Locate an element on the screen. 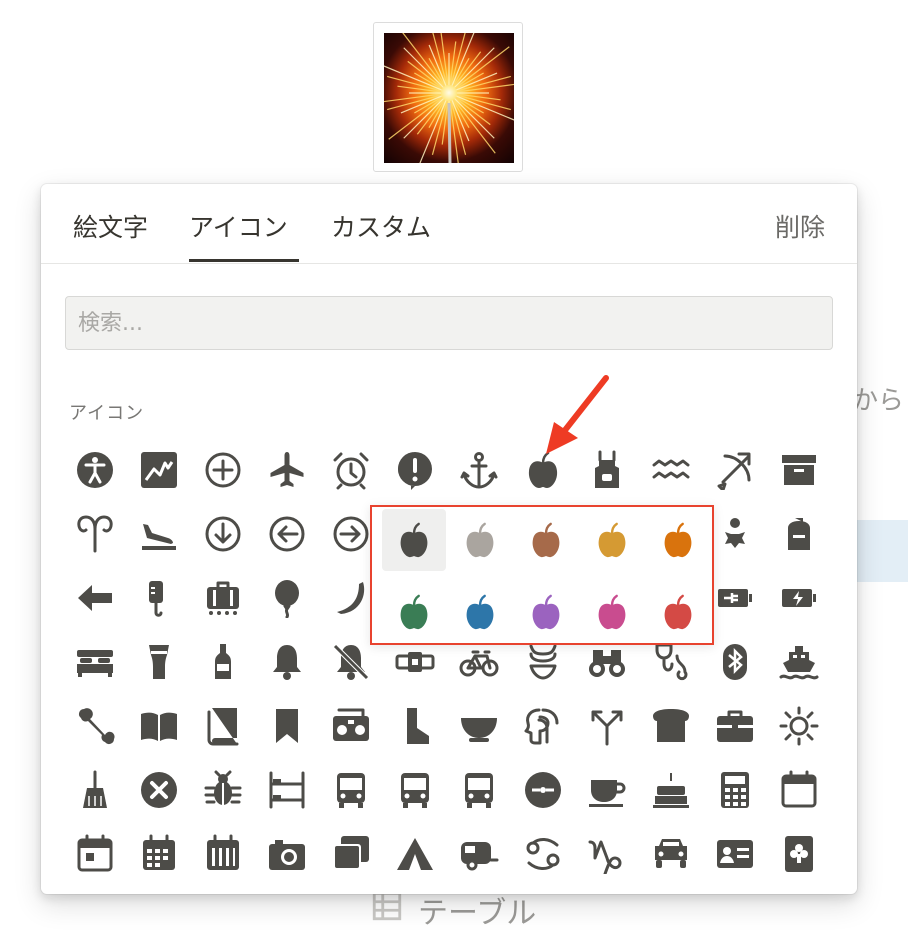  backpack-icon is located at coordinates (799, 534).